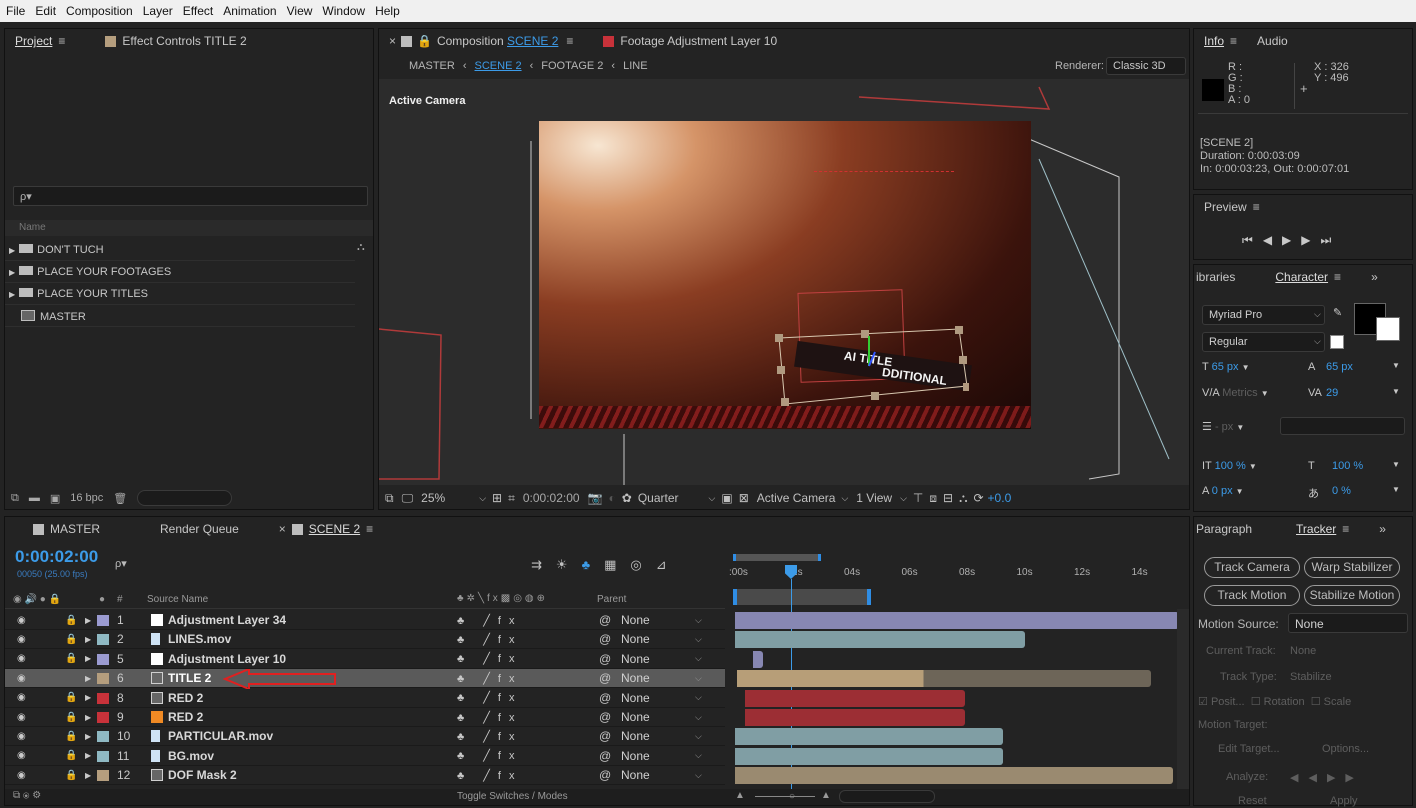  Describe the element at coordinates (1348, 623) in the screenshot. I see `motion-source-dropdown: None` at that location.